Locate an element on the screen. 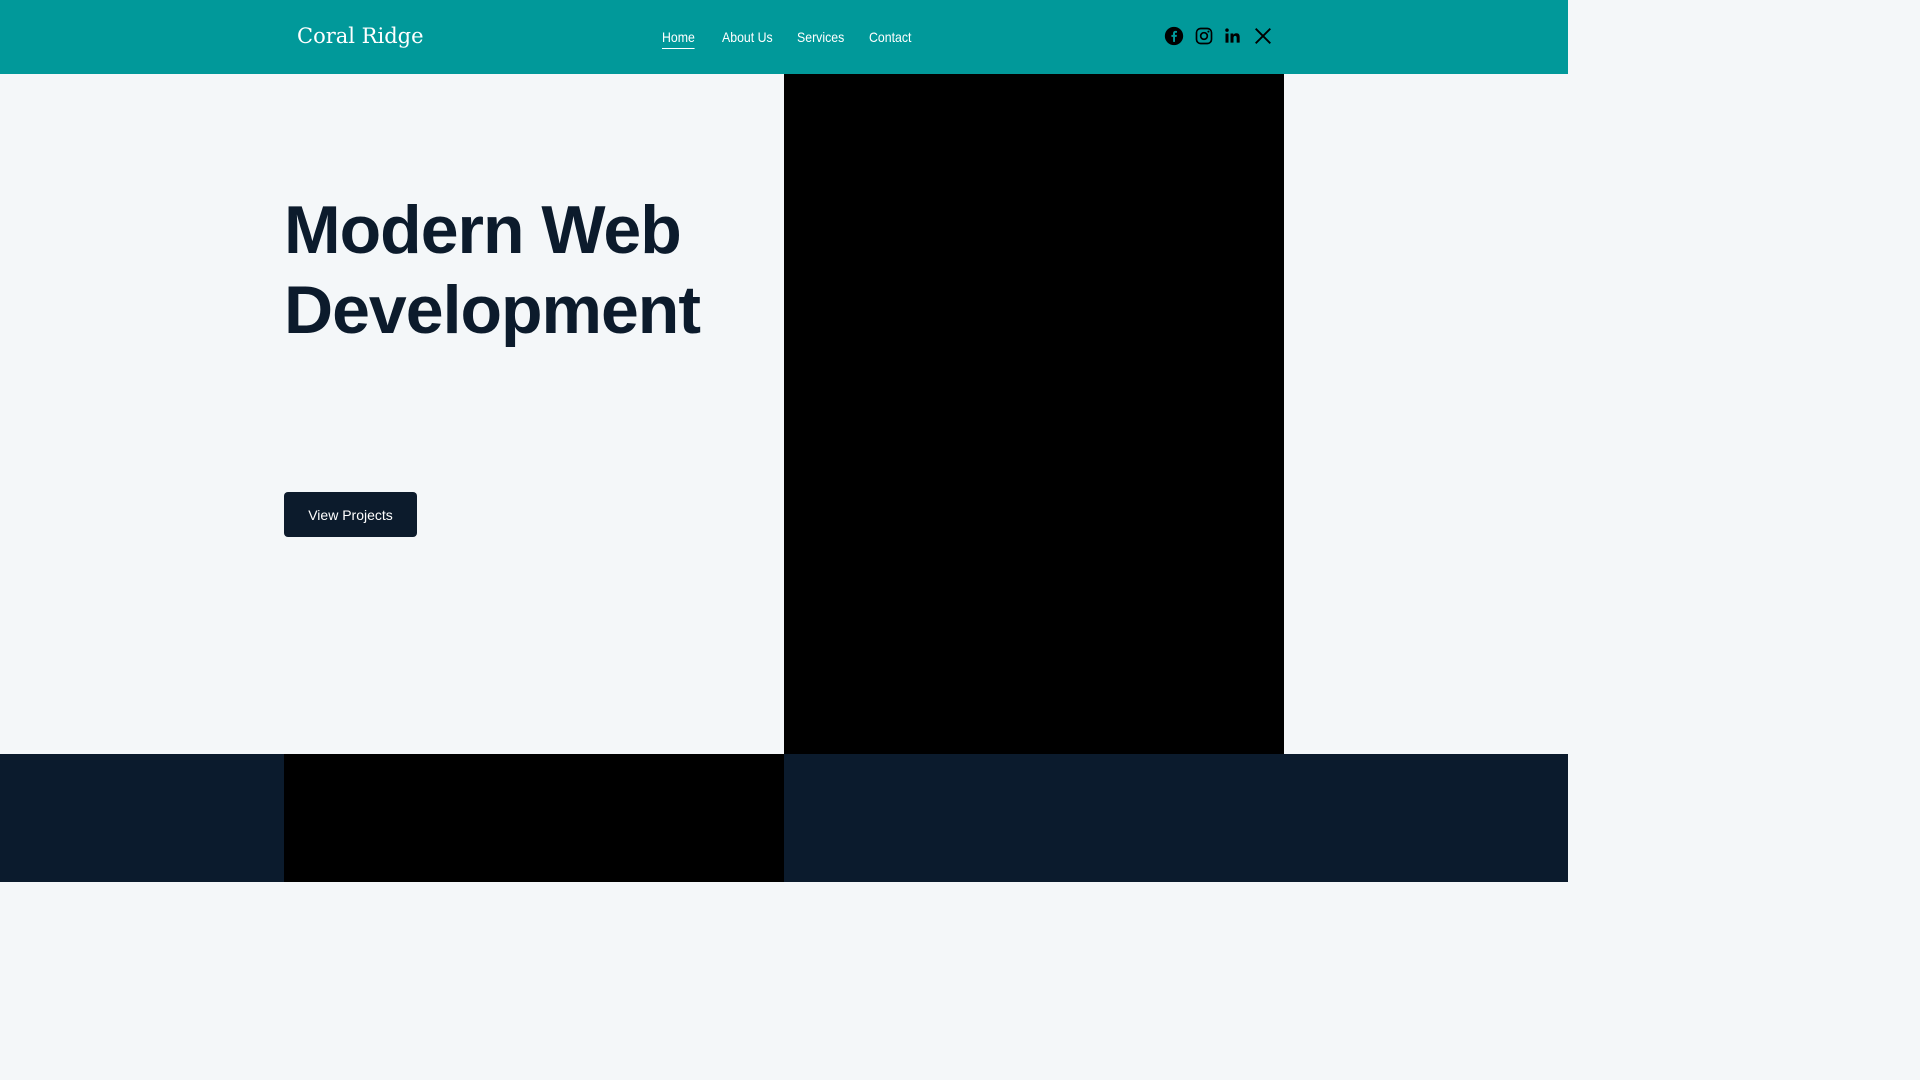 Image resolution: width=1920 pixels, height=1080 pixels. facebook-icon is located at coordinates (1174, 36).